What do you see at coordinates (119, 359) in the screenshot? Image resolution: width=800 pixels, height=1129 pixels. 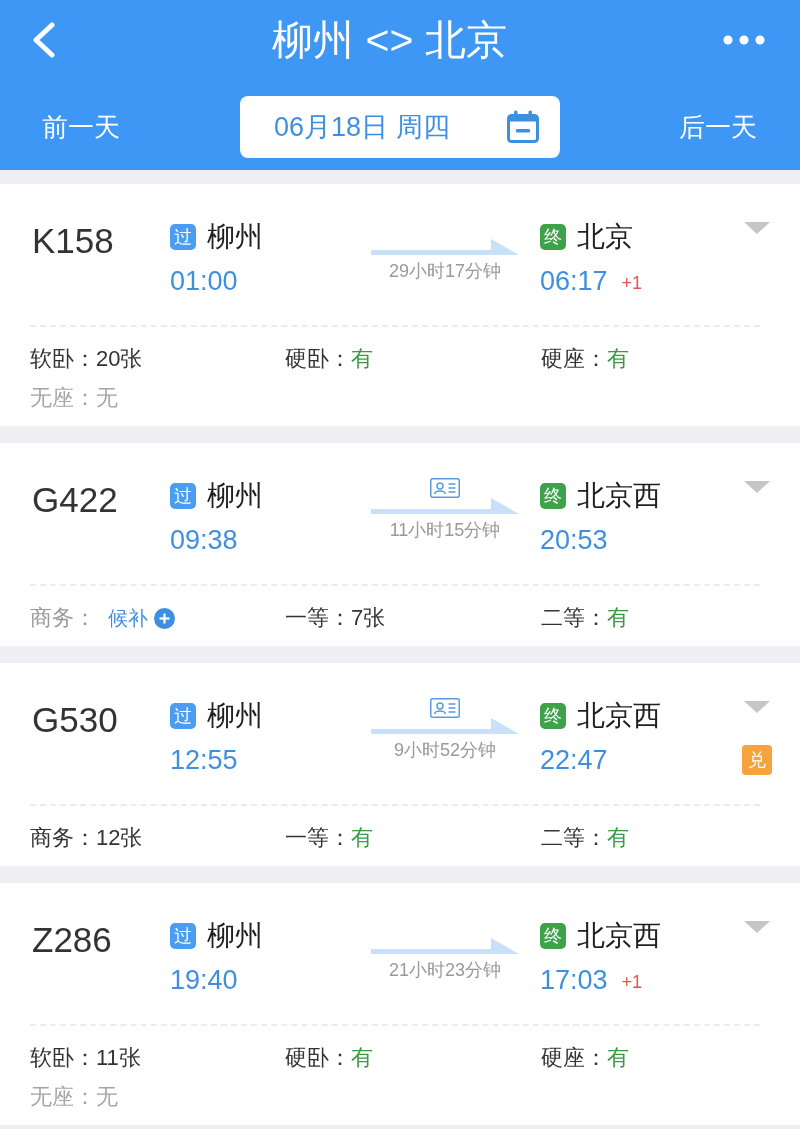 I see `seat-availability: 20张` at bounding box center [119, 359].